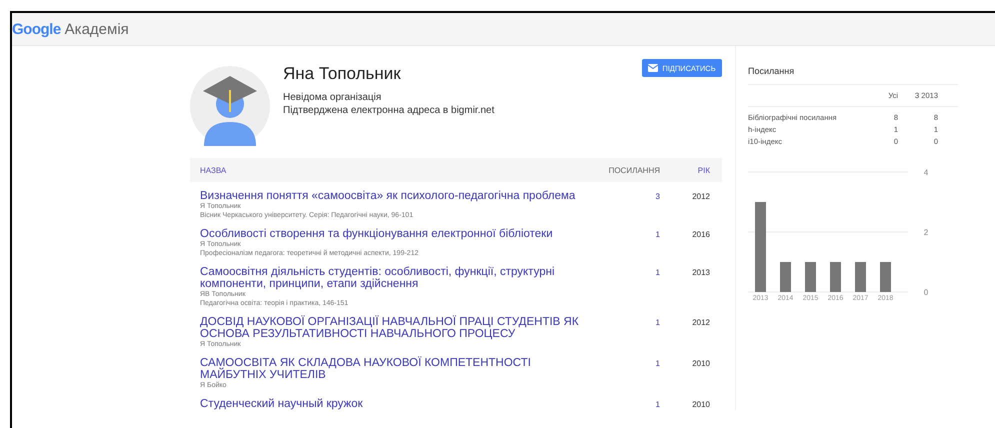  What do you see at coordinates (625, 170) in the screenshot?
I see `column-header: ПОСИЛАННЯ` at bounding box center [625, 170].